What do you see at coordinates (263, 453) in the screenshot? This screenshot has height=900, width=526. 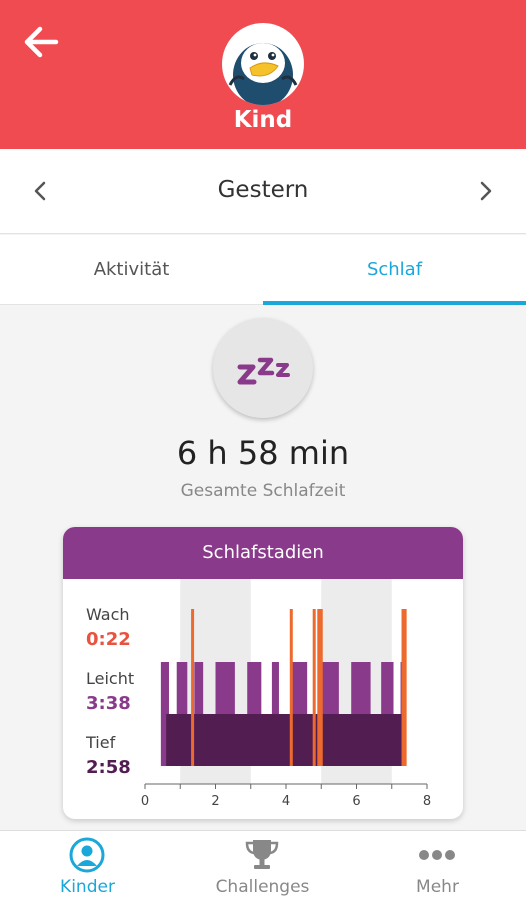 I see `total-sleep-time: 6 h 58 min` at bounding box center [263, 453].